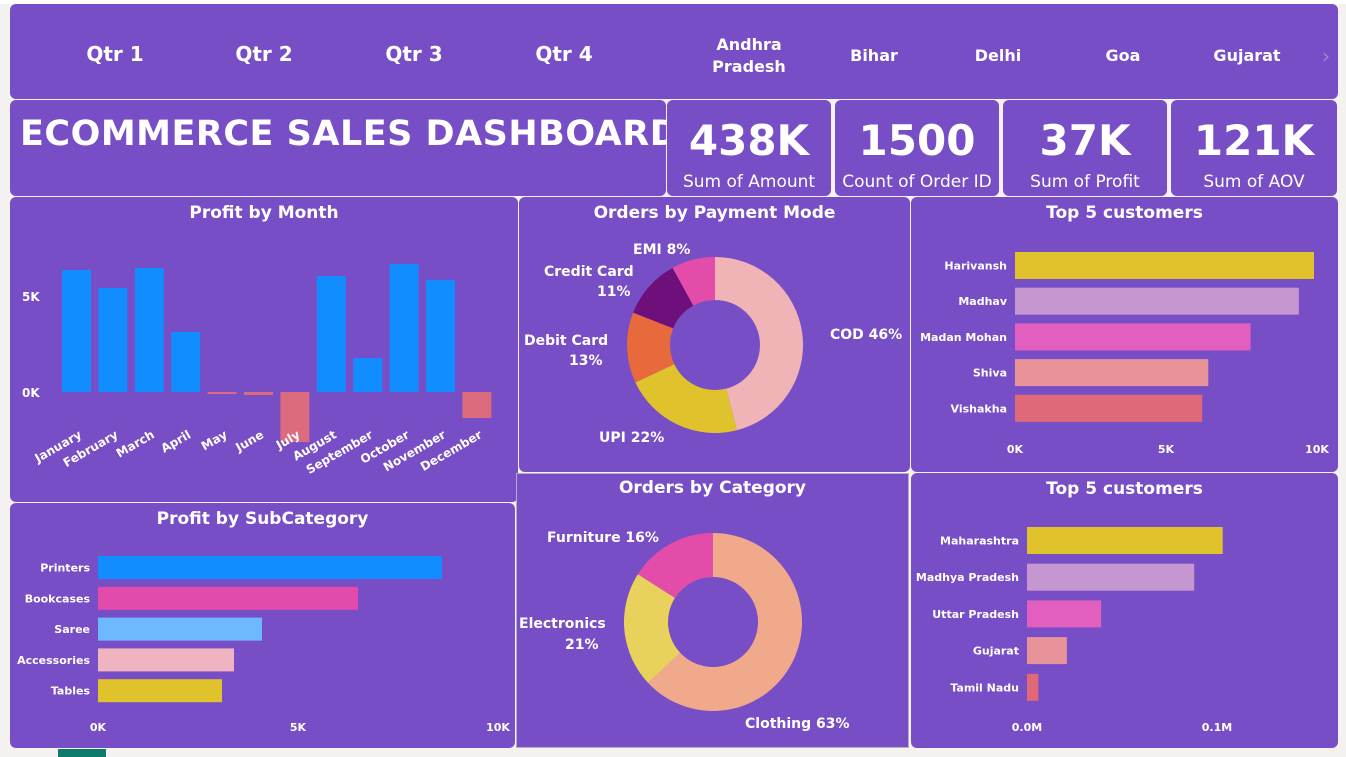  I want to click on slice-label: Debit Card, so click(566, 341).